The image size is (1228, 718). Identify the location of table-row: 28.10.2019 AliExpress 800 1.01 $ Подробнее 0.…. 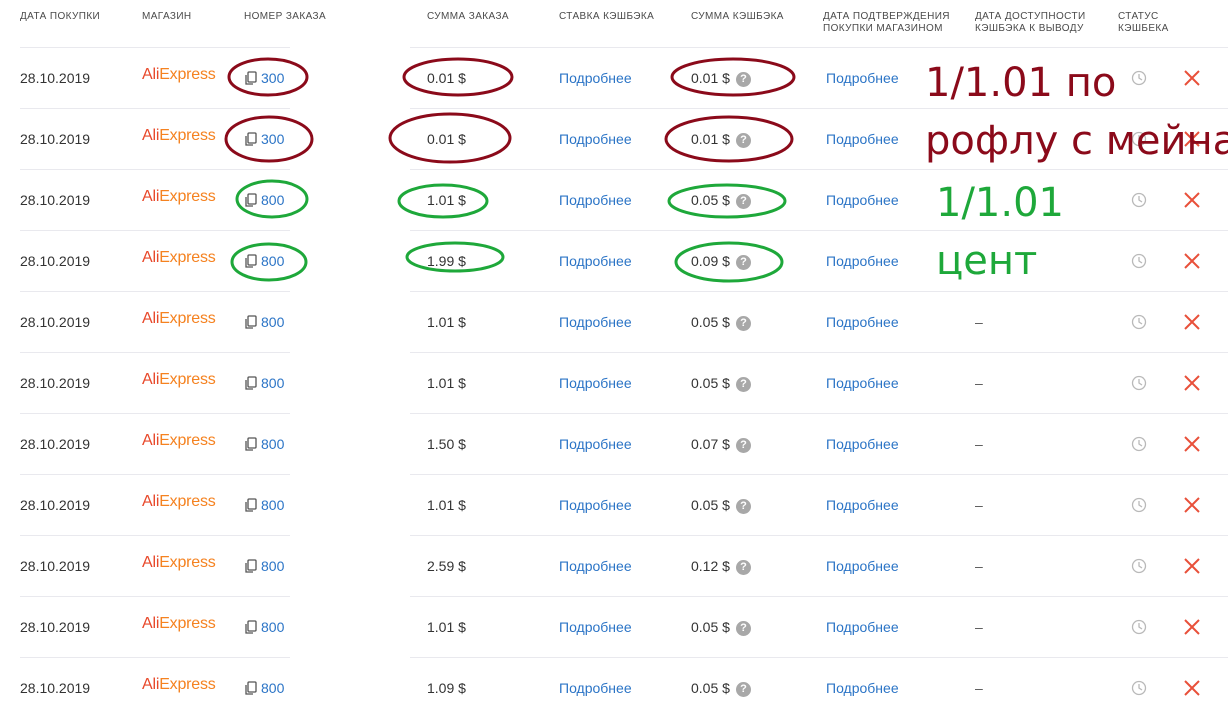
(614, 382).